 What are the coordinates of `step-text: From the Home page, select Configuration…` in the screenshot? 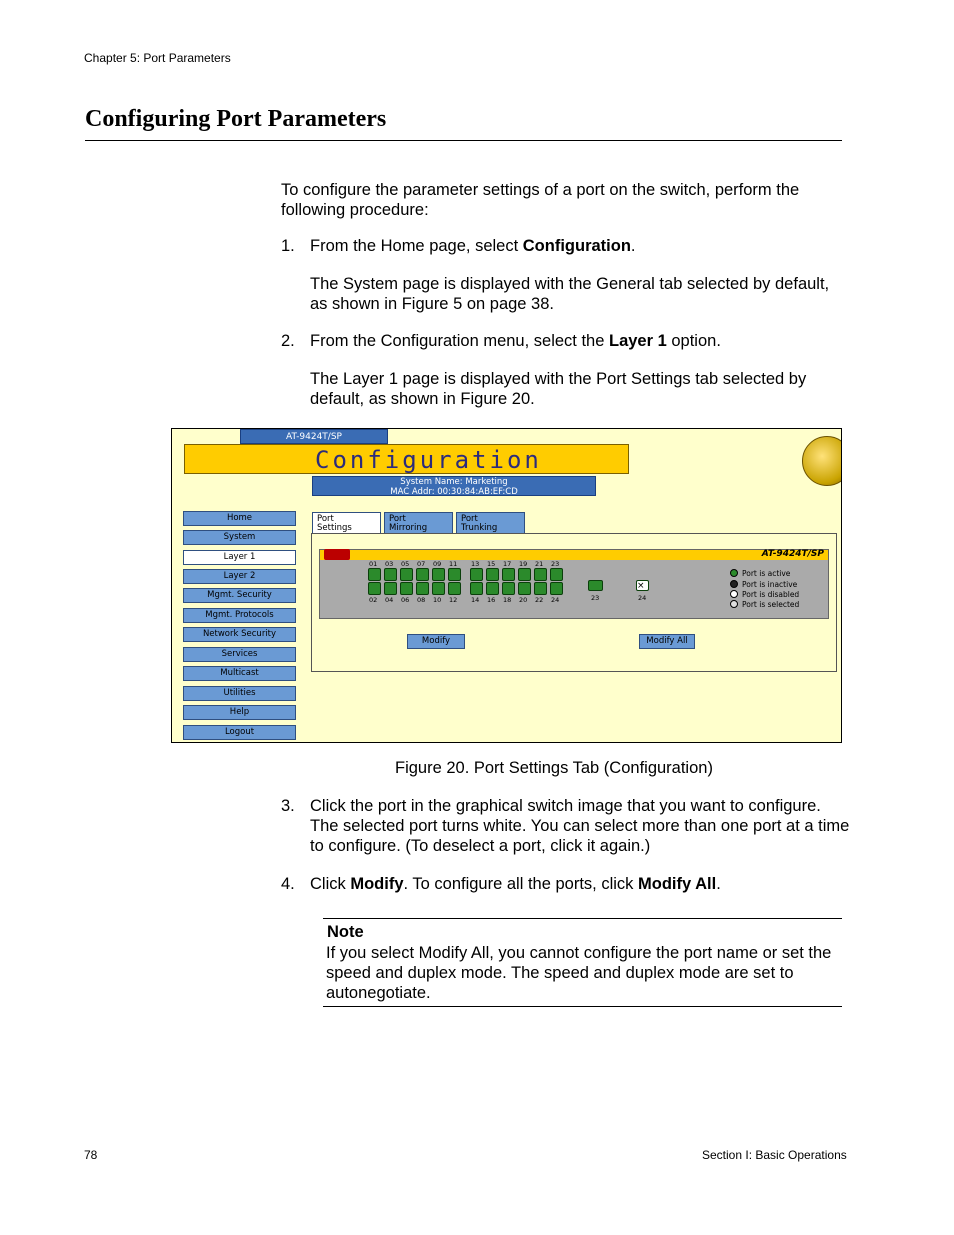 It's located at (473, 246).